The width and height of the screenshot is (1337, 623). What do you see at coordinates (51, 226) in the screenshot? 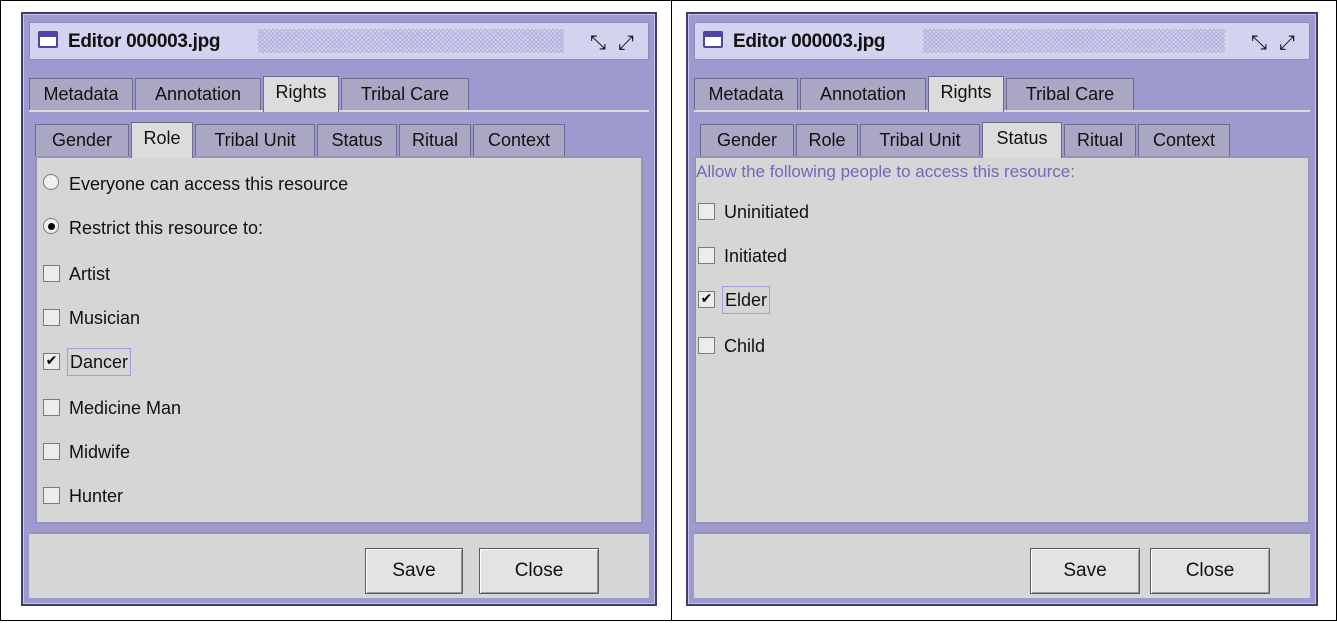
I see `radio-button-selected` at bounding box center [51, 226].